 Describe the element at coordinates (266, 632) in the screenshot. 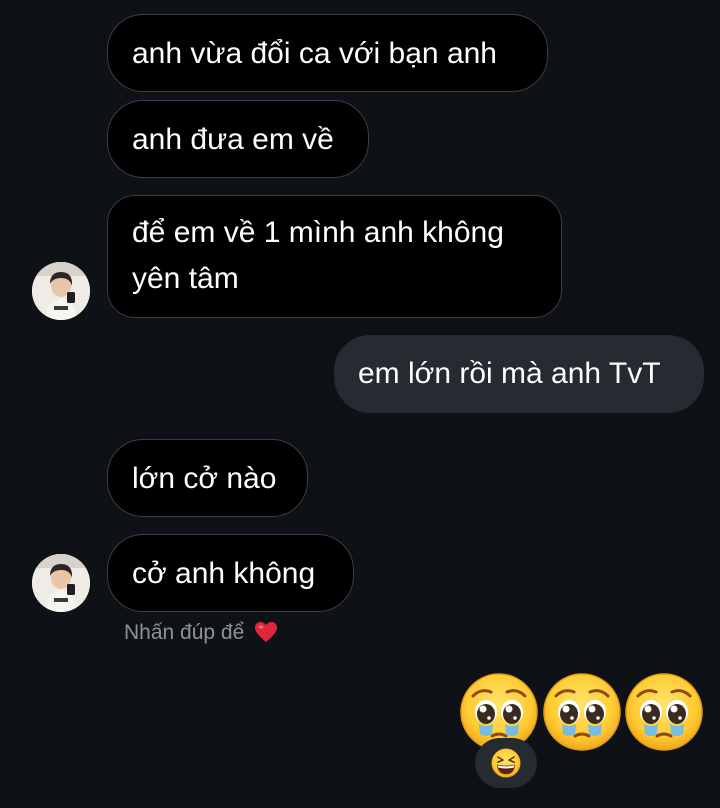

I see `heart-icon` at that location.